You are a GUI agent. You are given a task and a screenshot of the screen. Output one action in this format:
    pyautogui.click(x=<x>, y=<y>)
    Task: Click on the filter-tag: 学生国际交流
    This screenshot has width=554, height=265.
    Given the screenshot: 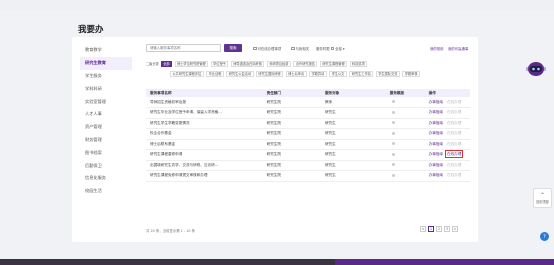 What is the action you would take?
    pyautogui.click(x=387, y=74)
    